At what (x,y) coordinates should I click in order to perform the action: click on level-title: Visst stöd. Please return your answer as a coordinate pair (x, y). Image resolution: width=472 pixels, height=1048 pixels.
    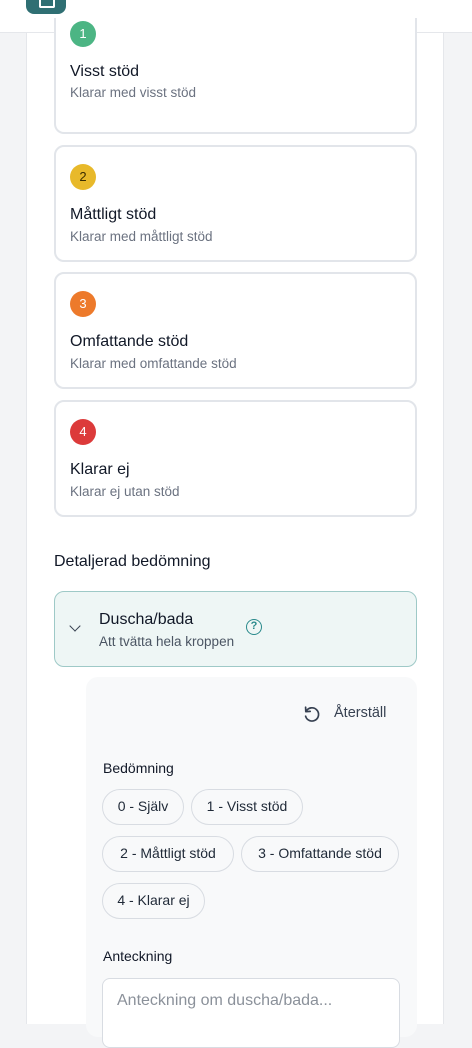
    Looking at the image, I should click on (105, 71).